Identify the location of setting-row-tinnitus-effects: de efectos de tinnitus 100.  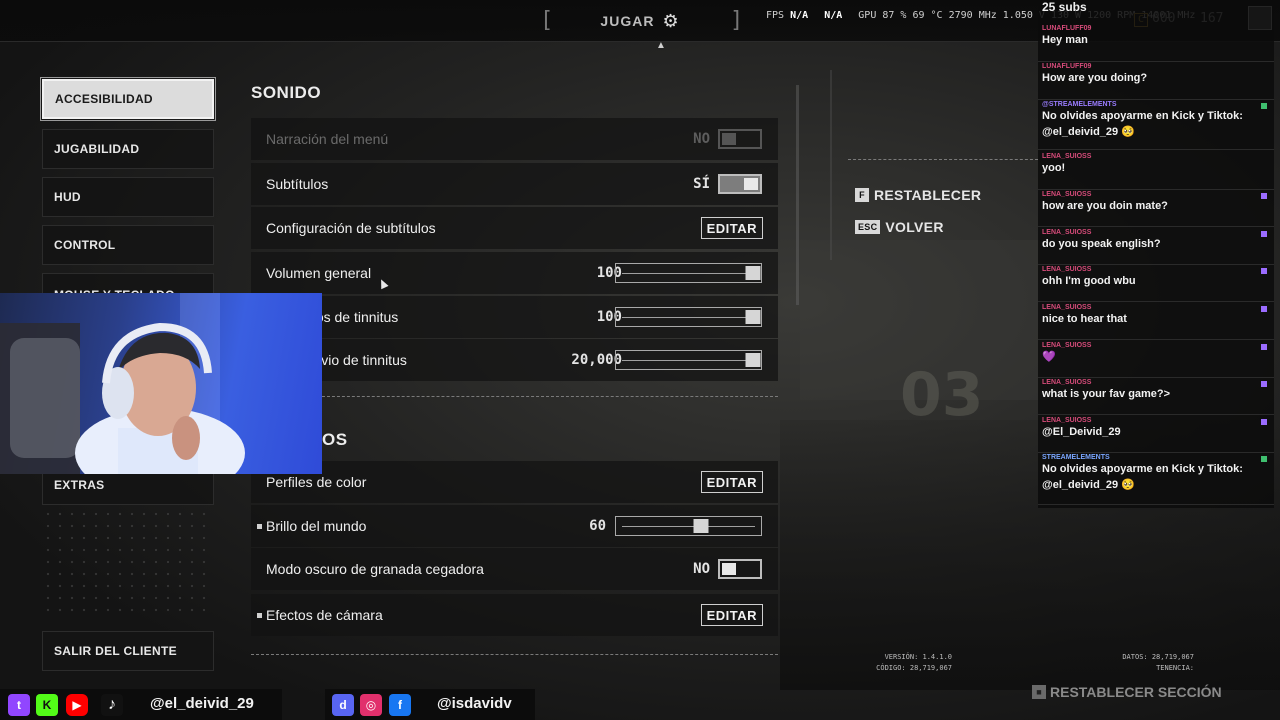
(514, 317).